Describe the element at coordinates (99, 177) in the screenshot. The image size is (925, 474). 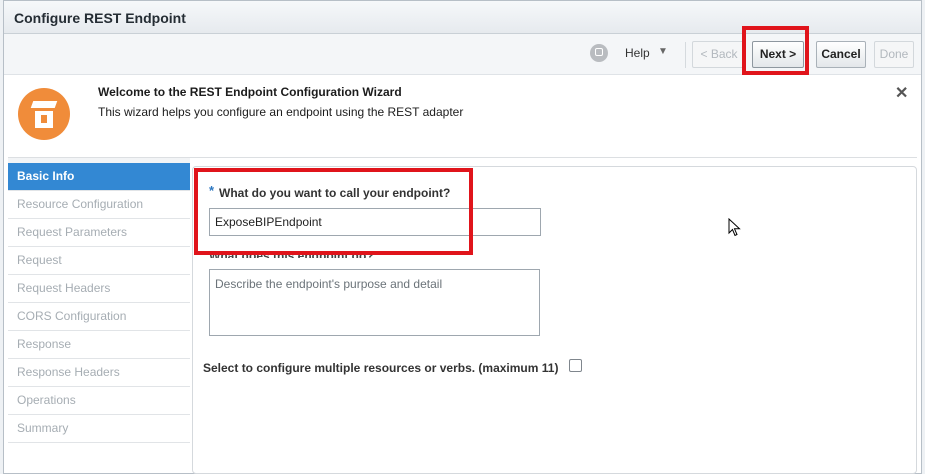
I see `nav-item-basic-info: Basic Info` at that location.